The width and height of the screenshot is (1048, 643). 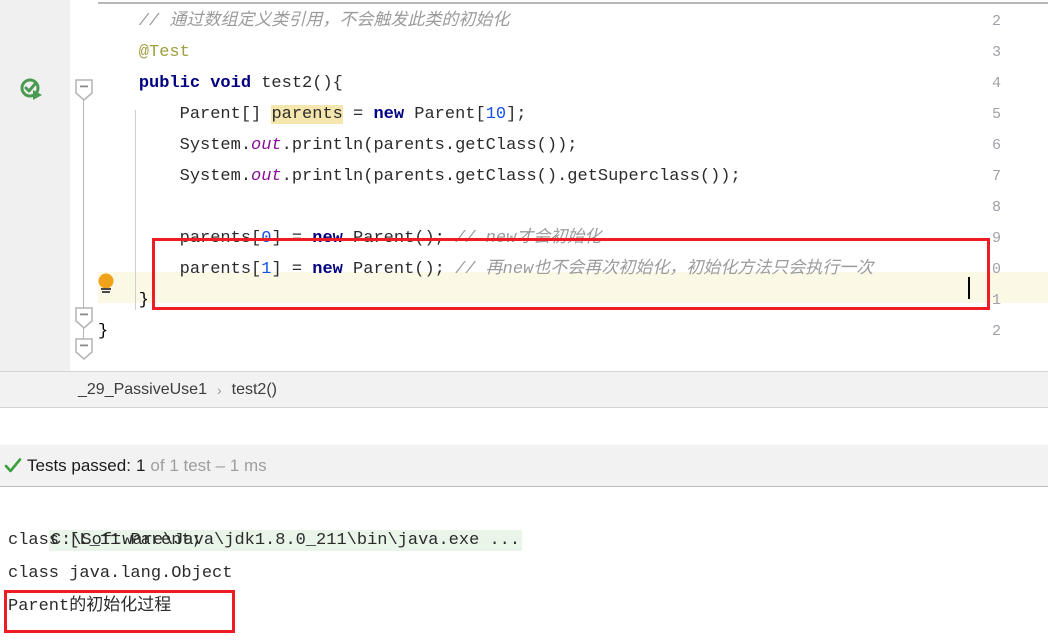 I want to click on code-token: =, so click(x=358, y=114).